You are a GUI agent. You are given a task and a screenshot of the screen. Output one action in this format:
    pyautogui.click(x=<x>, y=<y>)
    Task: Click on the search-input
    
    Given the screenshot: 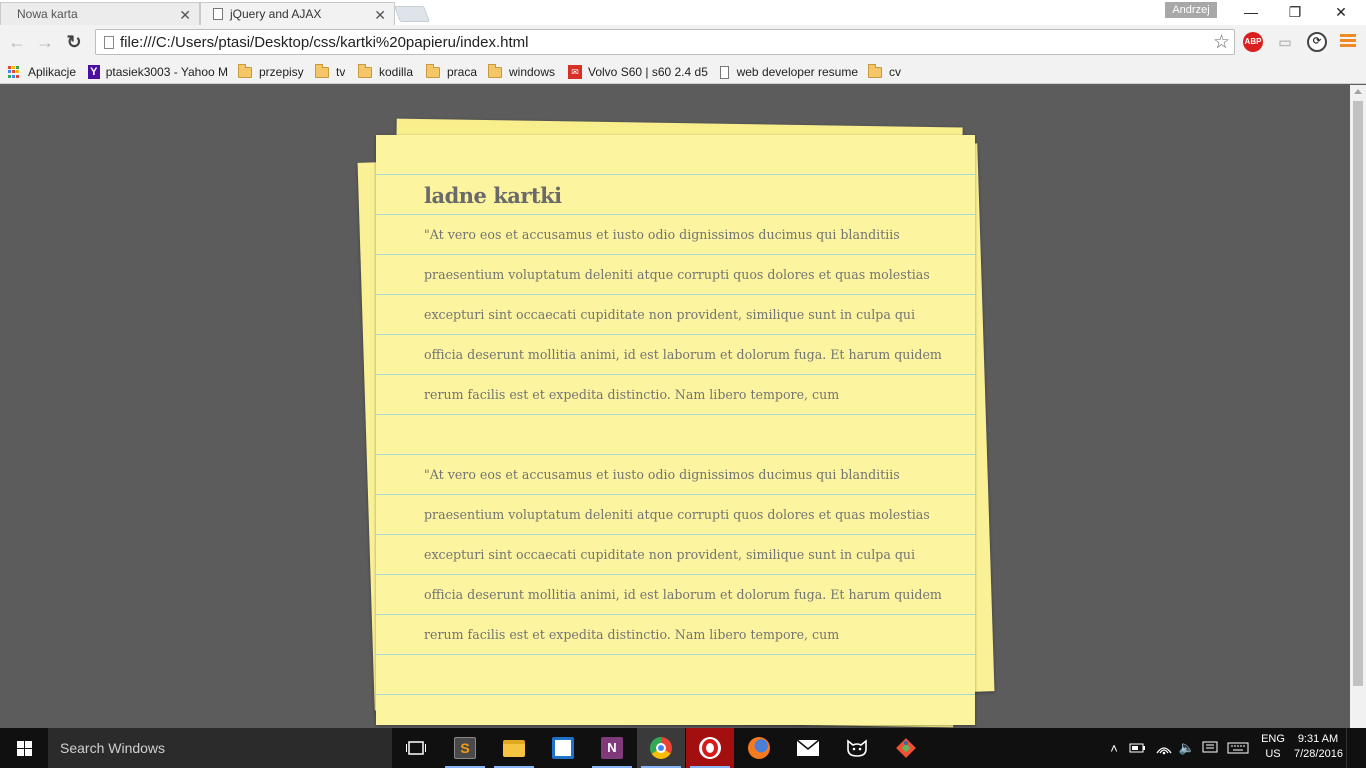 What is the action you would take?
    pyautogui.click(x=220, y=748)
    